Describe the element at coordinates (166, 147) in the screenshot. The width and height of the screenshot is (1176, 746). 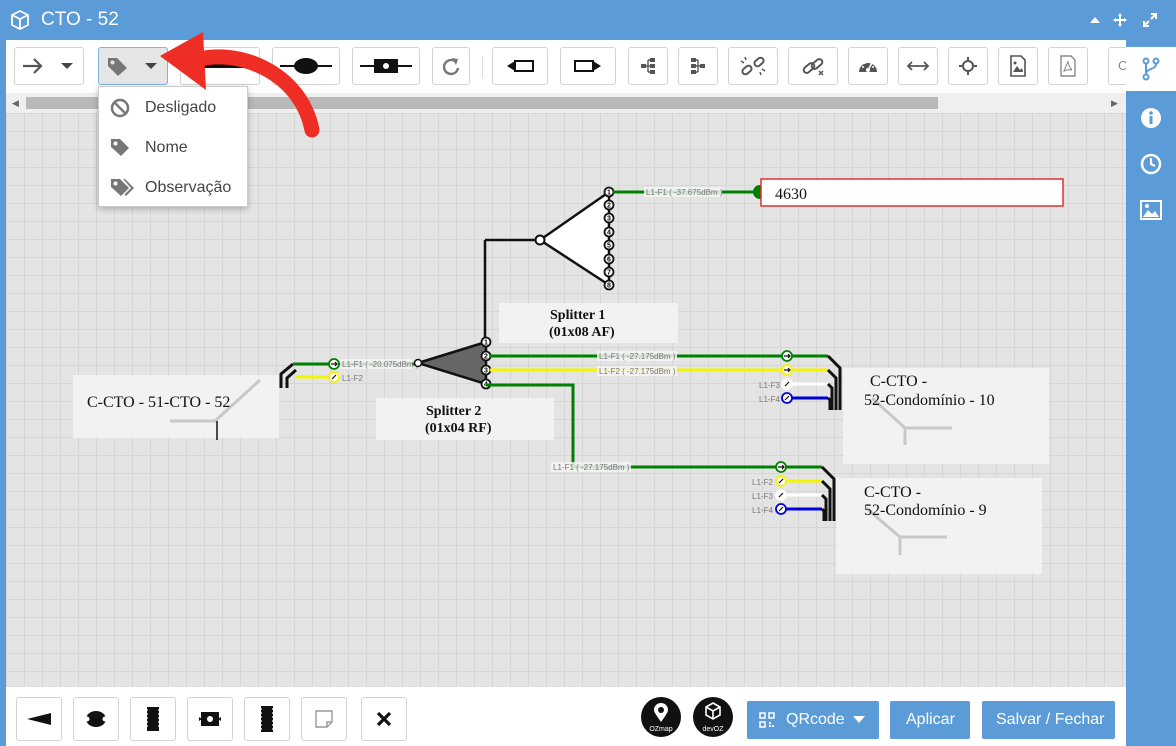
I see `menu-item-label: Nome` at that location.